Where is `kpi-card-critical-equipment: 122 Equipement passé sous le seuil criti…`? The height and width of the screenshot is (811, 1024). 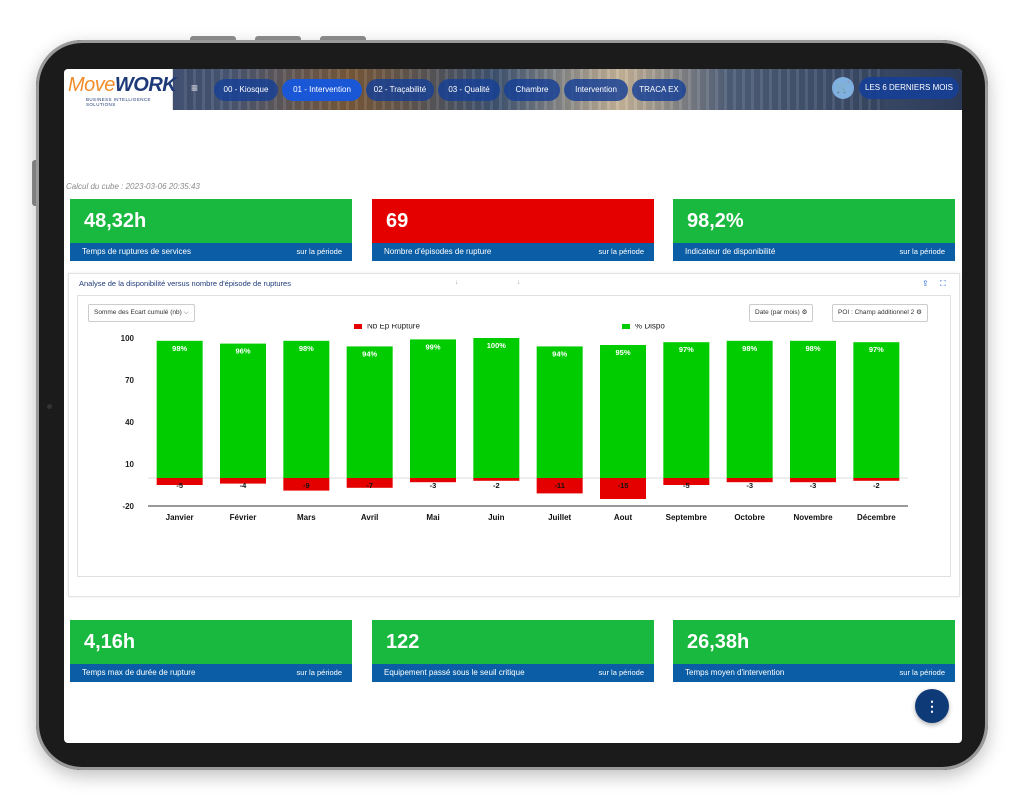 kpi-card-critical-equipment: 122 Equipement passé sous le seuil criti… is located at coordinates (513, 651).